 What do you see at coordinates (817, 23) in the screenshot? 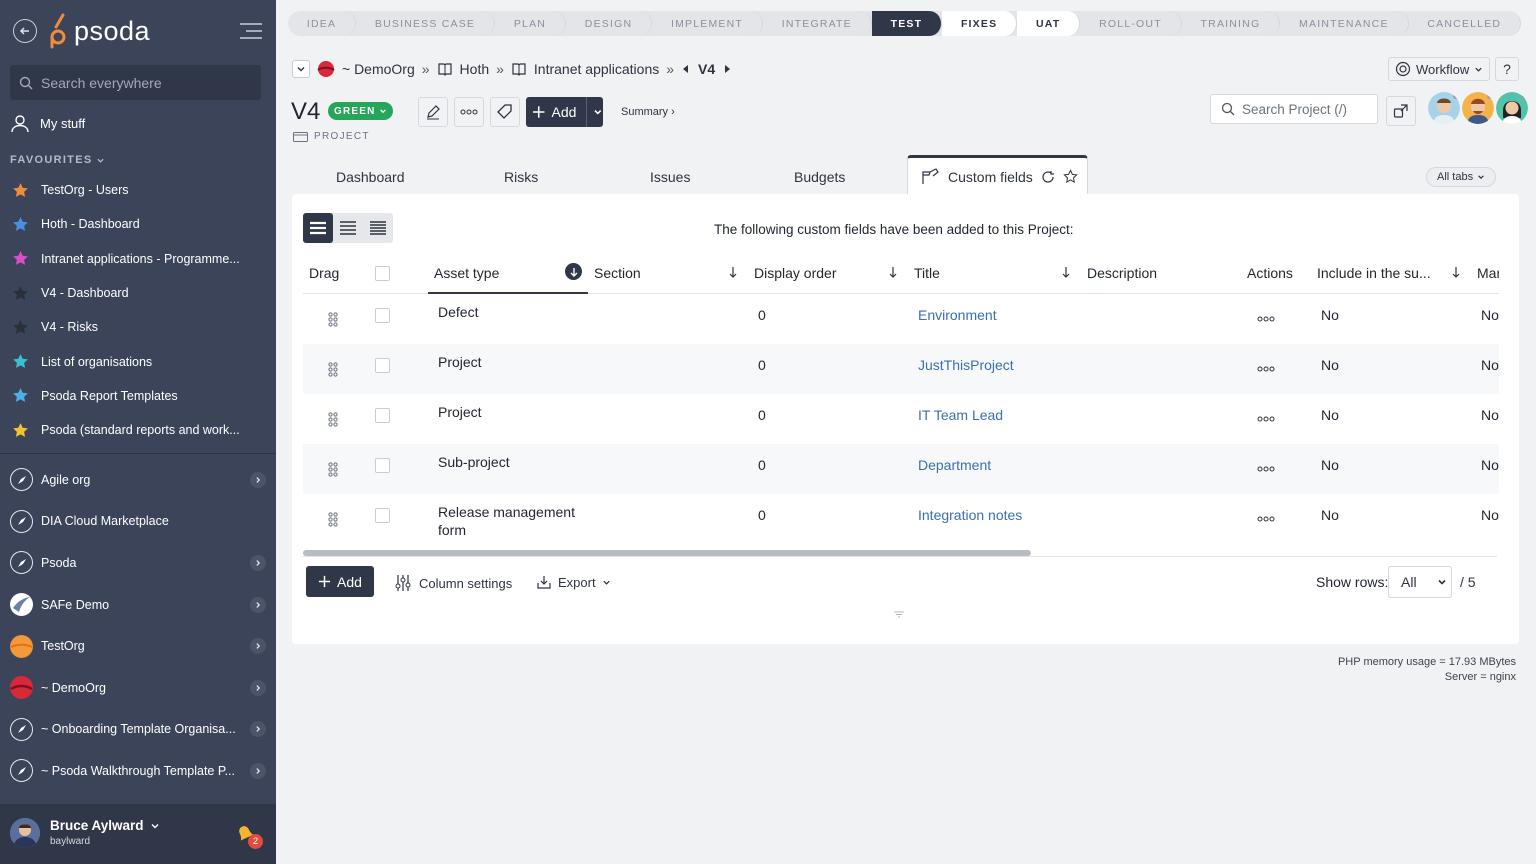
I see `phase-integrate: INTEGRATE` at bounding box center [817, 23].